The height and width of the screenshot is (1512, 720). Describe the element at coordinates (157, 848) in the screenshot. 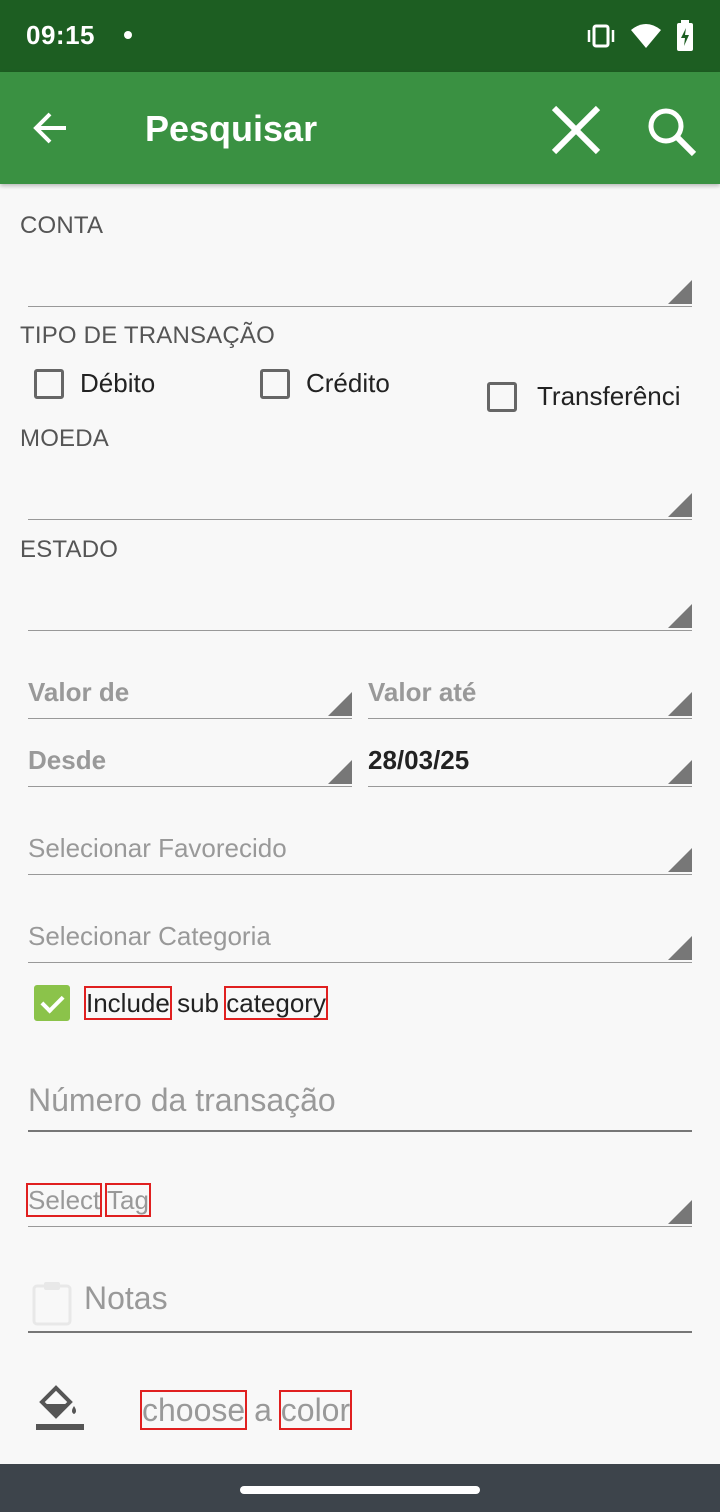

I see `favorecido-placeholder: Selecionar Favorecido` at that location.